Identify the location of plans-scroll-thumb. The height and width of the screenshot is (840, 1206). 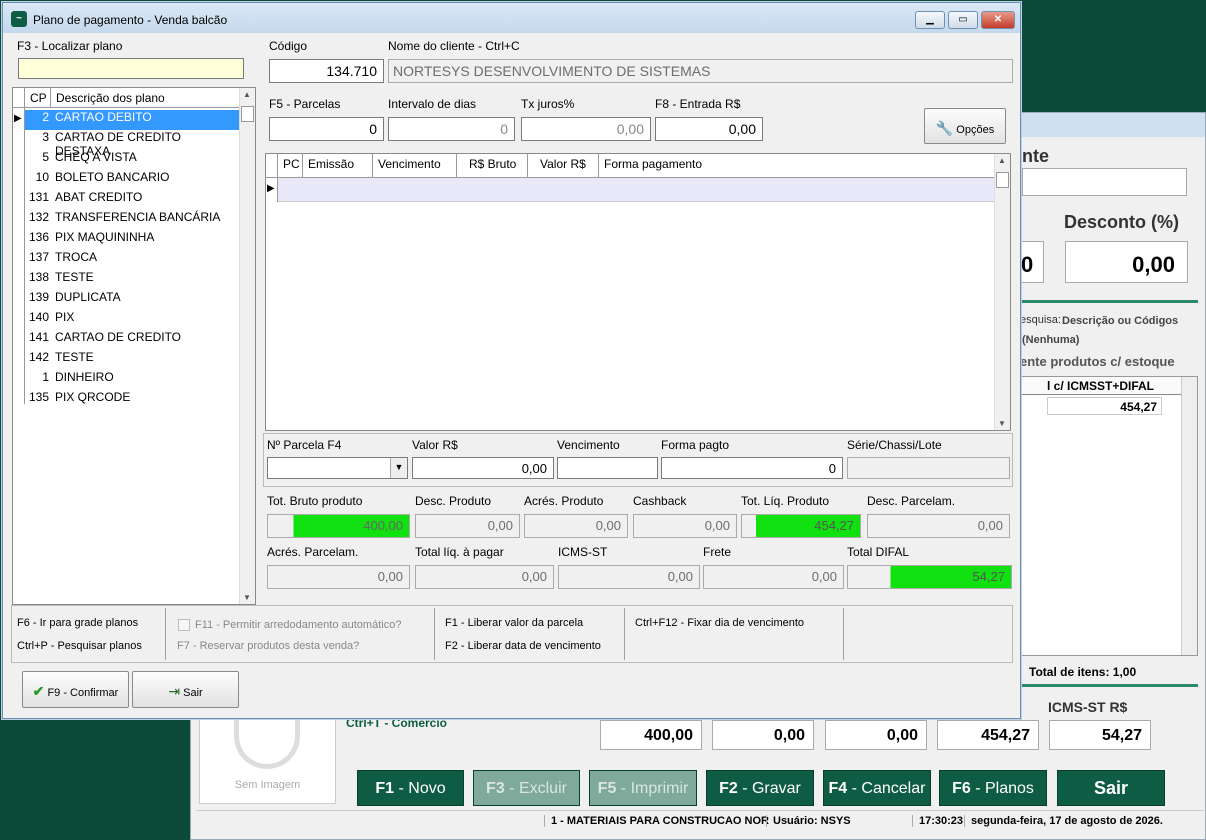
(247, 114).